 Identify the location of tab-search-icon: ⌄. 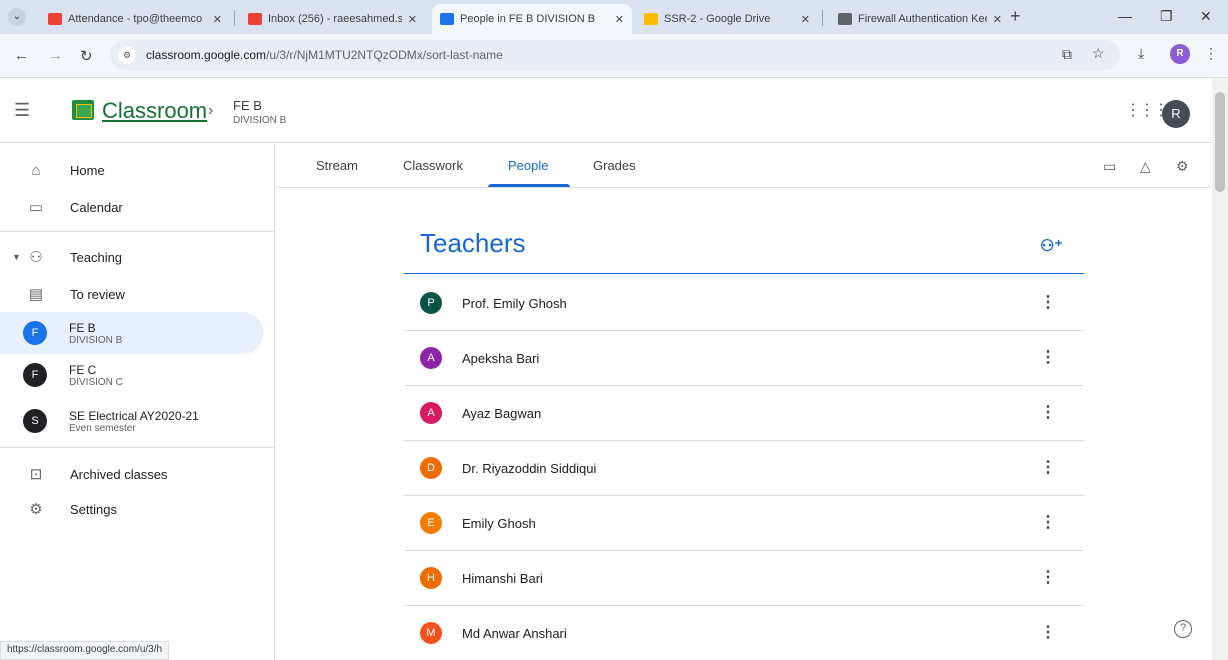
(17, 17).